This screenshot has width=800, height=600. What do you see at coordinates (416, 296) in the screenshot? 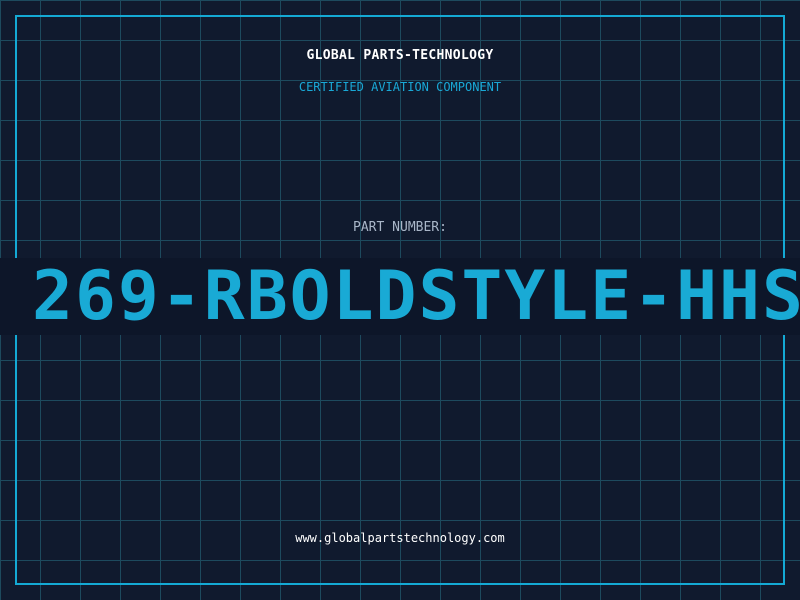
I see `part-number-value: 269-RBOLDSTYLE-HHSM` at bounding box center [416, 296].